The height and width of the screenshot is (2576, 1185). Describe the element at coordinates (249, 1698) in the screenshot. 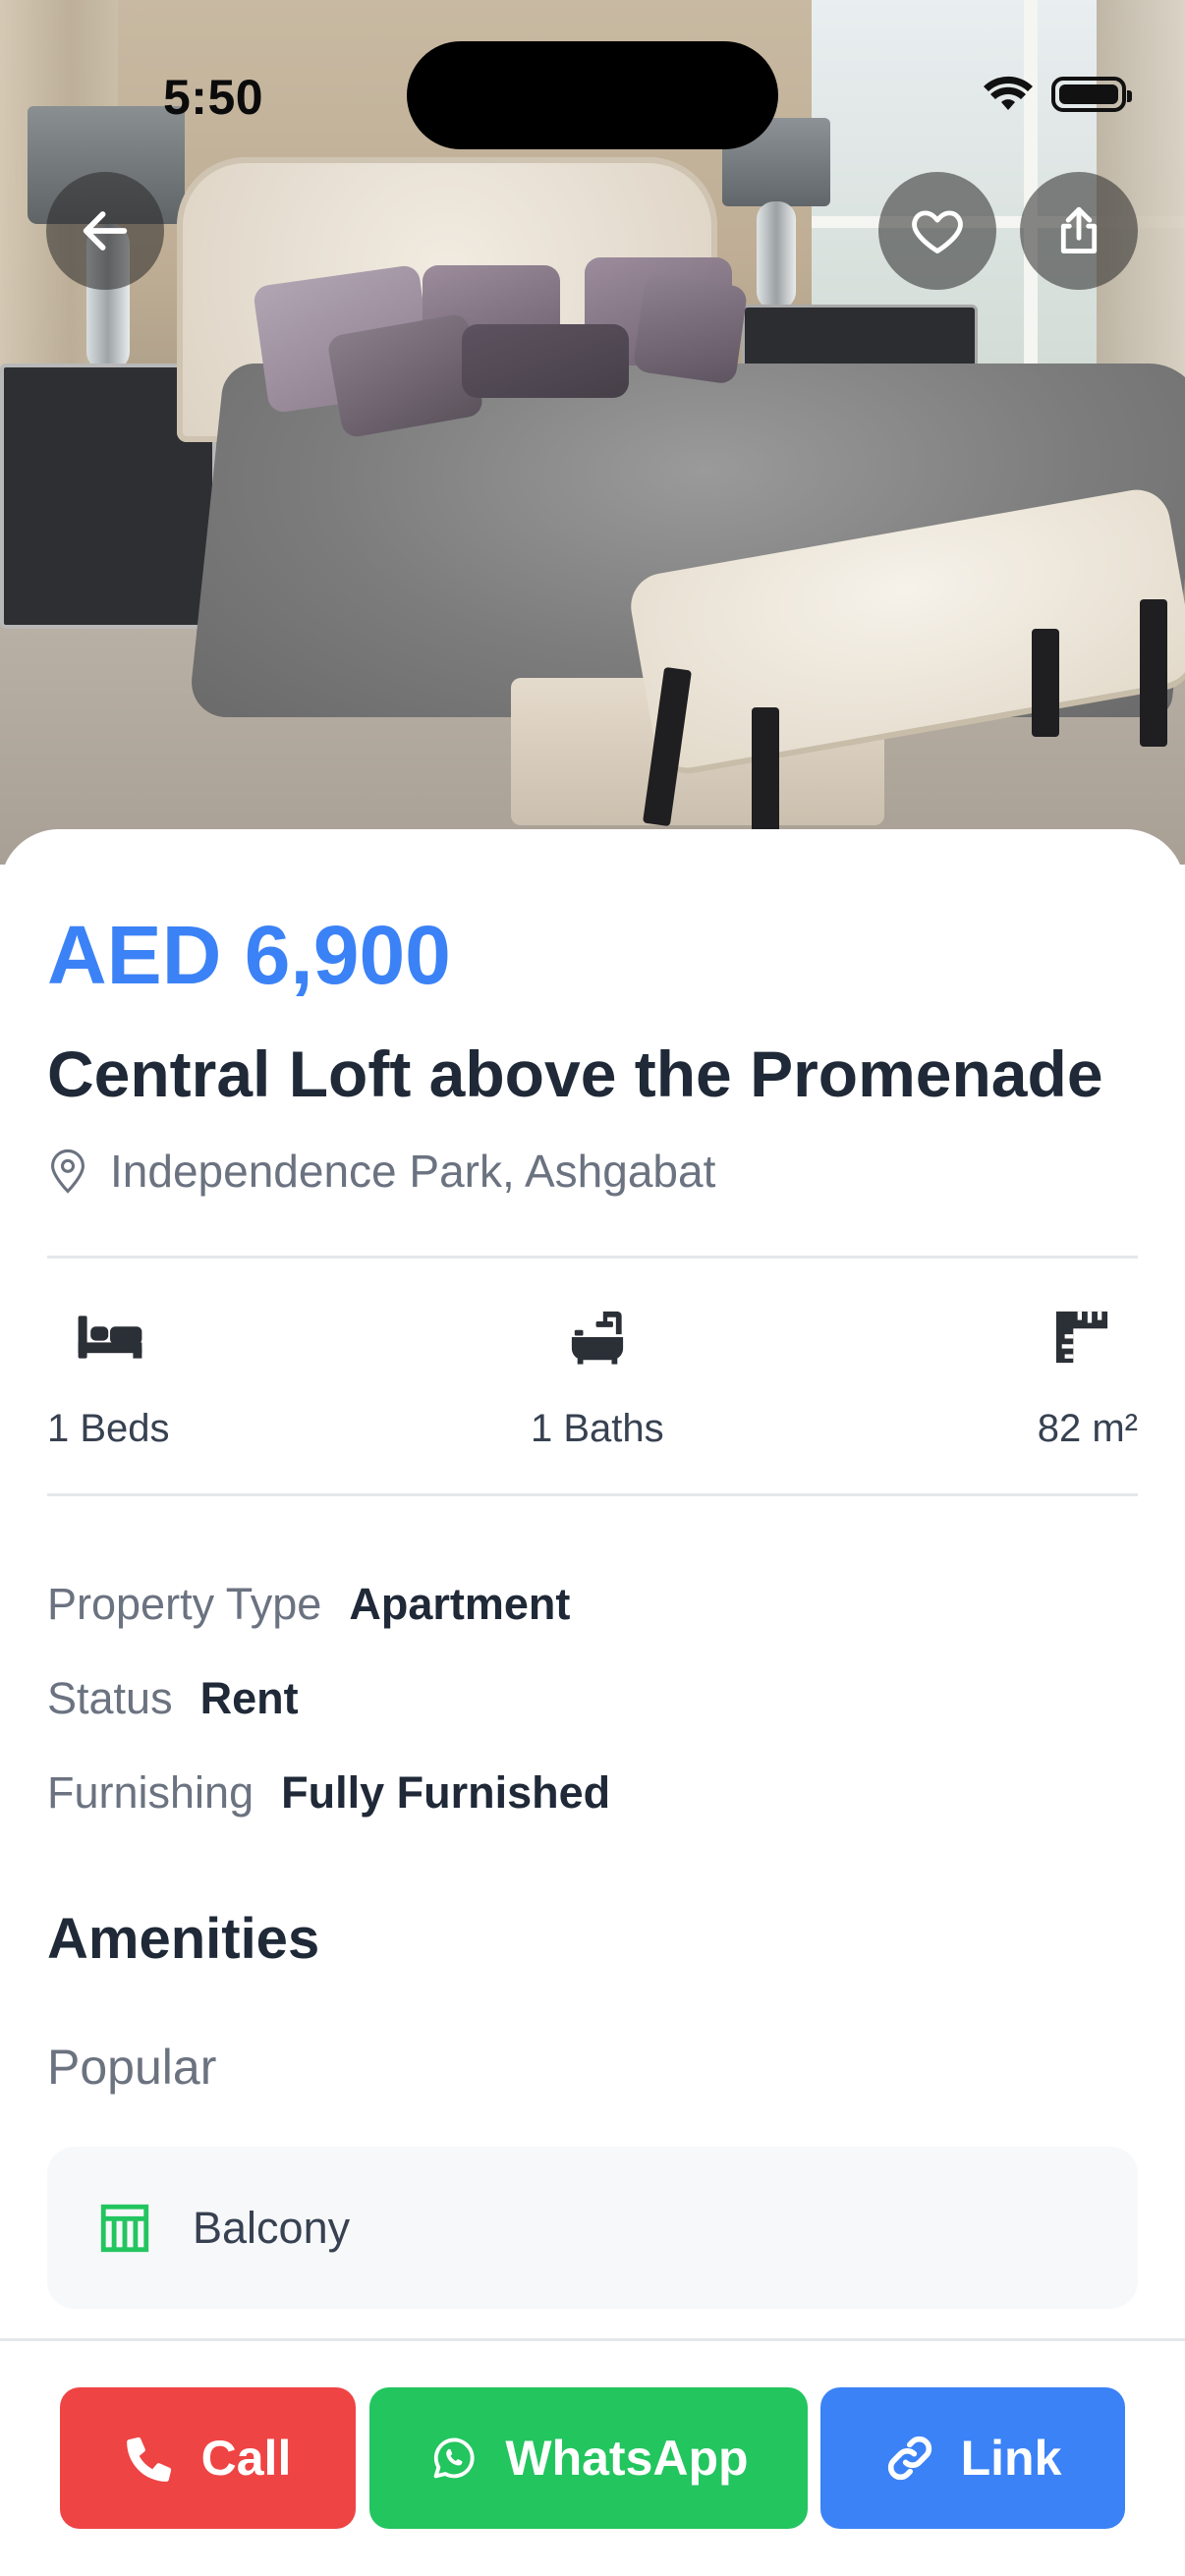

I see `detail-value: Rent` at that location.